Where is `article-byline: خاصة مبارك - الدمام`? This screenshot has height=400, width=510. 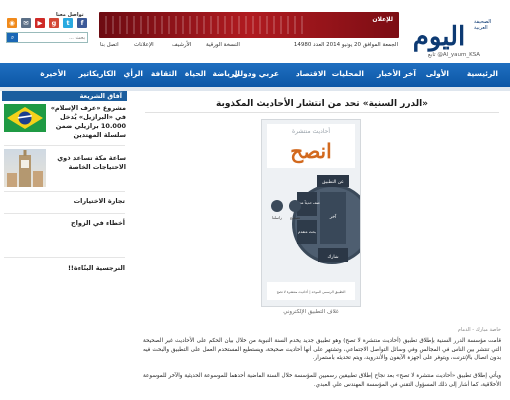 article-byline: خاصة مبارك - الدمام is located at coordinates (479, 330).